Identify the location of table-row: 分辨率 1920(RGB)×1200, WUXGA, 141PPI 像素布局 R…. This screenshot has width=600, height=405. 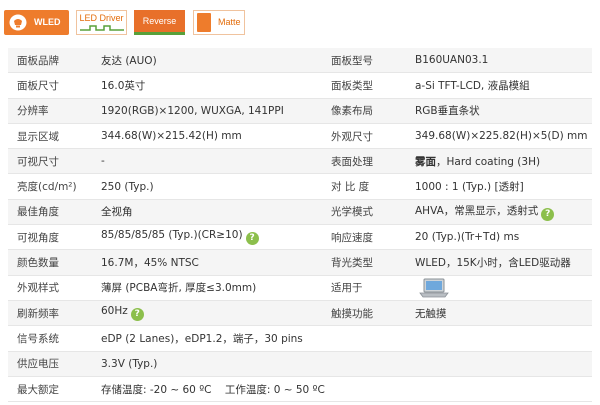
(300, 111).